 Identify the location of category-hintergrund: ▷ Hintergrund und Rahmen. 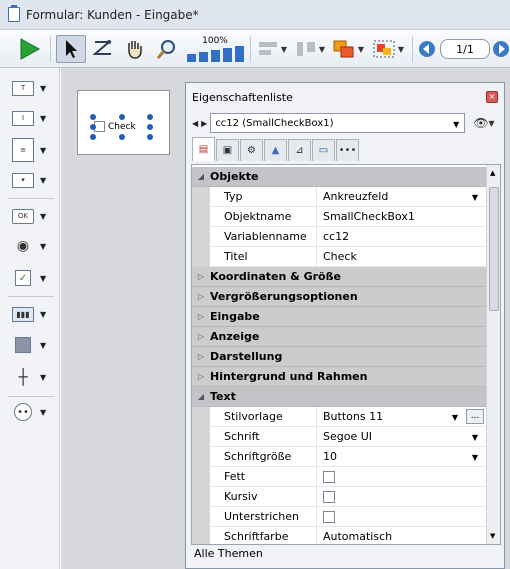
(339, 377).